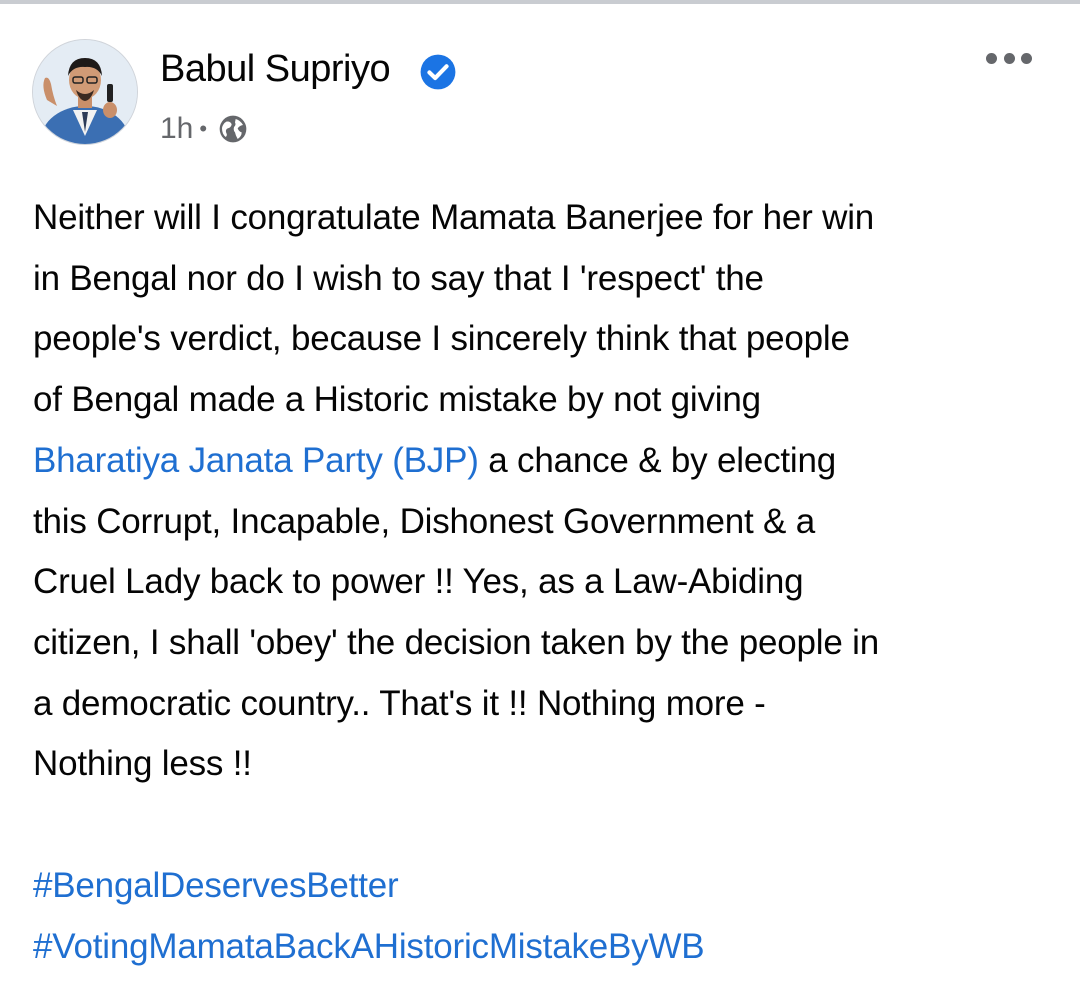 The height and width of the screenshot is (989, 1080). I want to click on post-timestamp: 1h, so click(176, 129).